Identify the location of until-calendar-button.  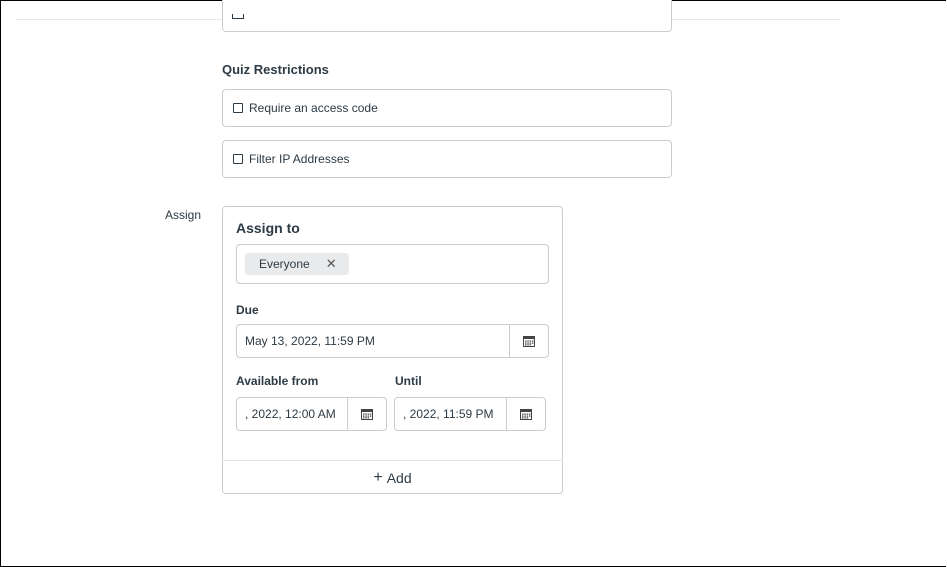
(525, 414).